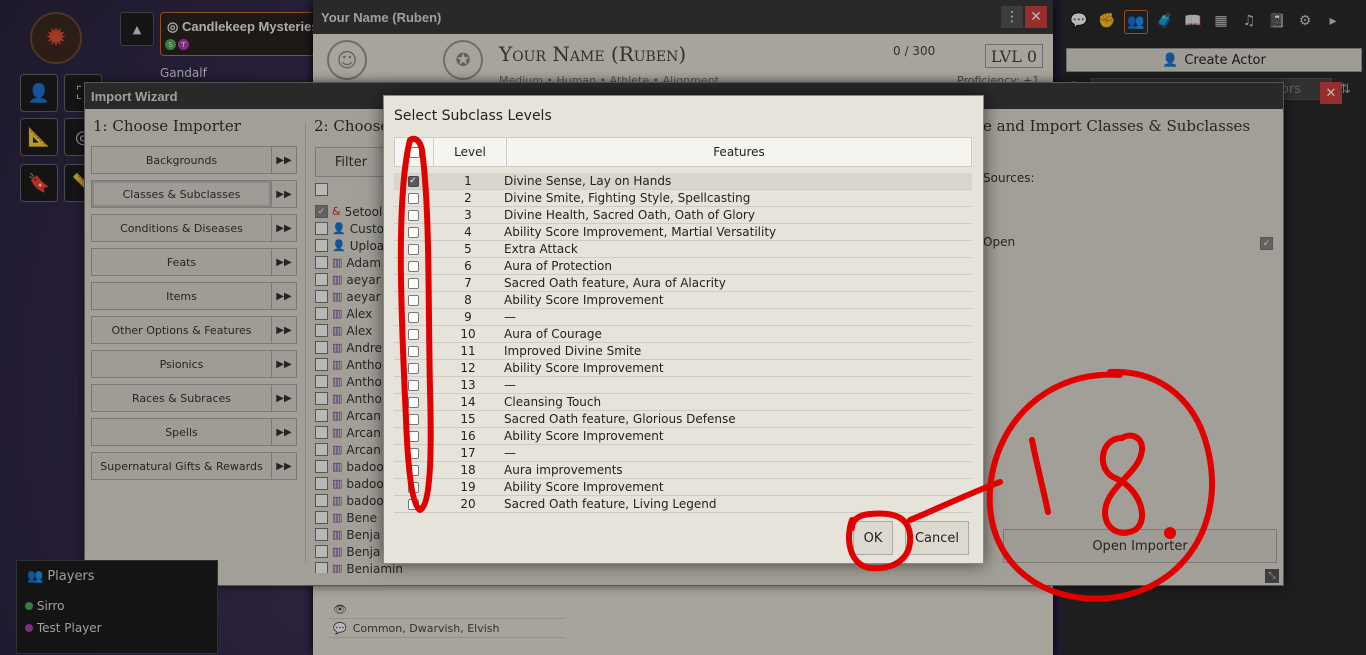 The height and width of the screenshot is (655, 1366). What do you see at coordinates (473, 116) in the screenshot?
I see `dialog-title: Select Subclass Levels` at bounding box center [473, 116].